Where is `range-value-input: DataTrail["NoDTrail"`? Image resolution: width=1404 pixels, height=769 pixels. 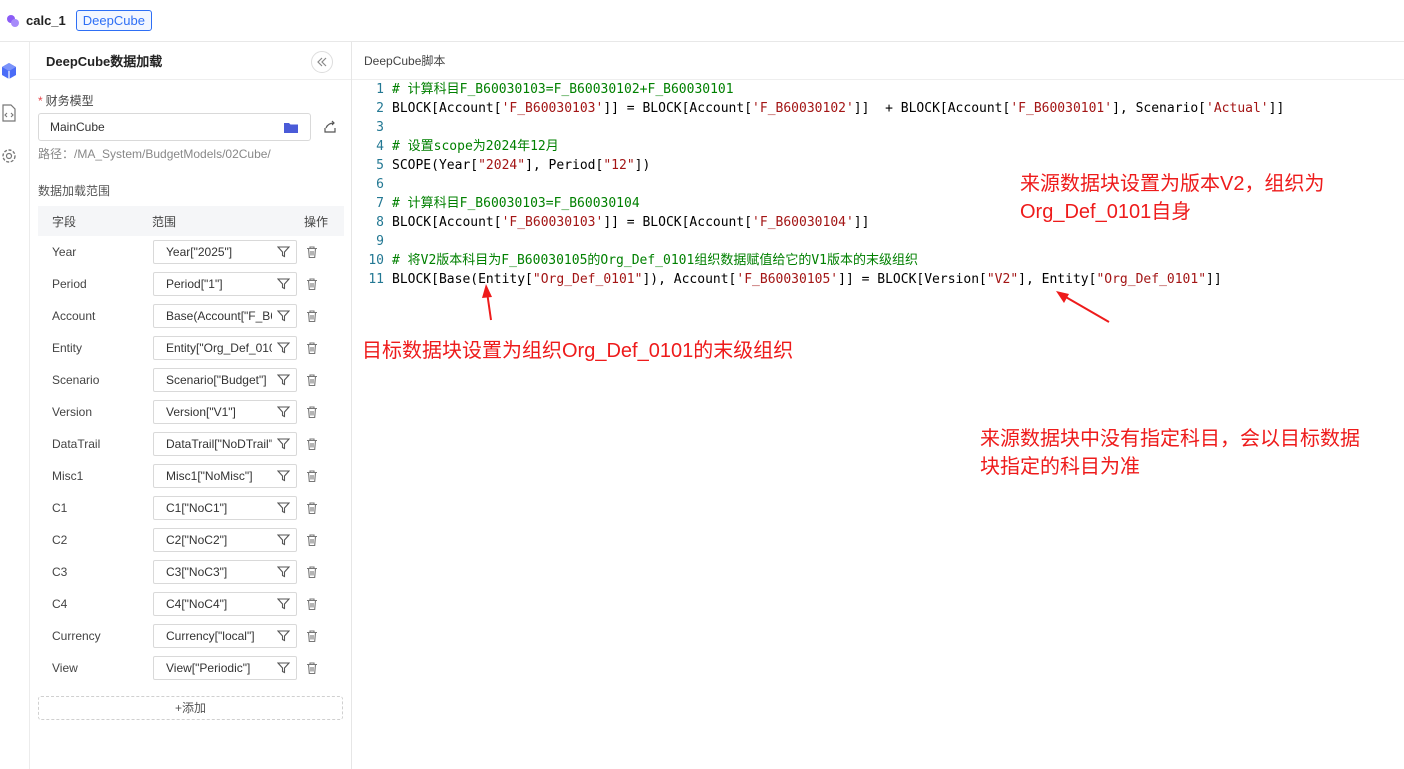 range-value-input: DataTrail["NoDTrail" is located at coordinates (225, 444).